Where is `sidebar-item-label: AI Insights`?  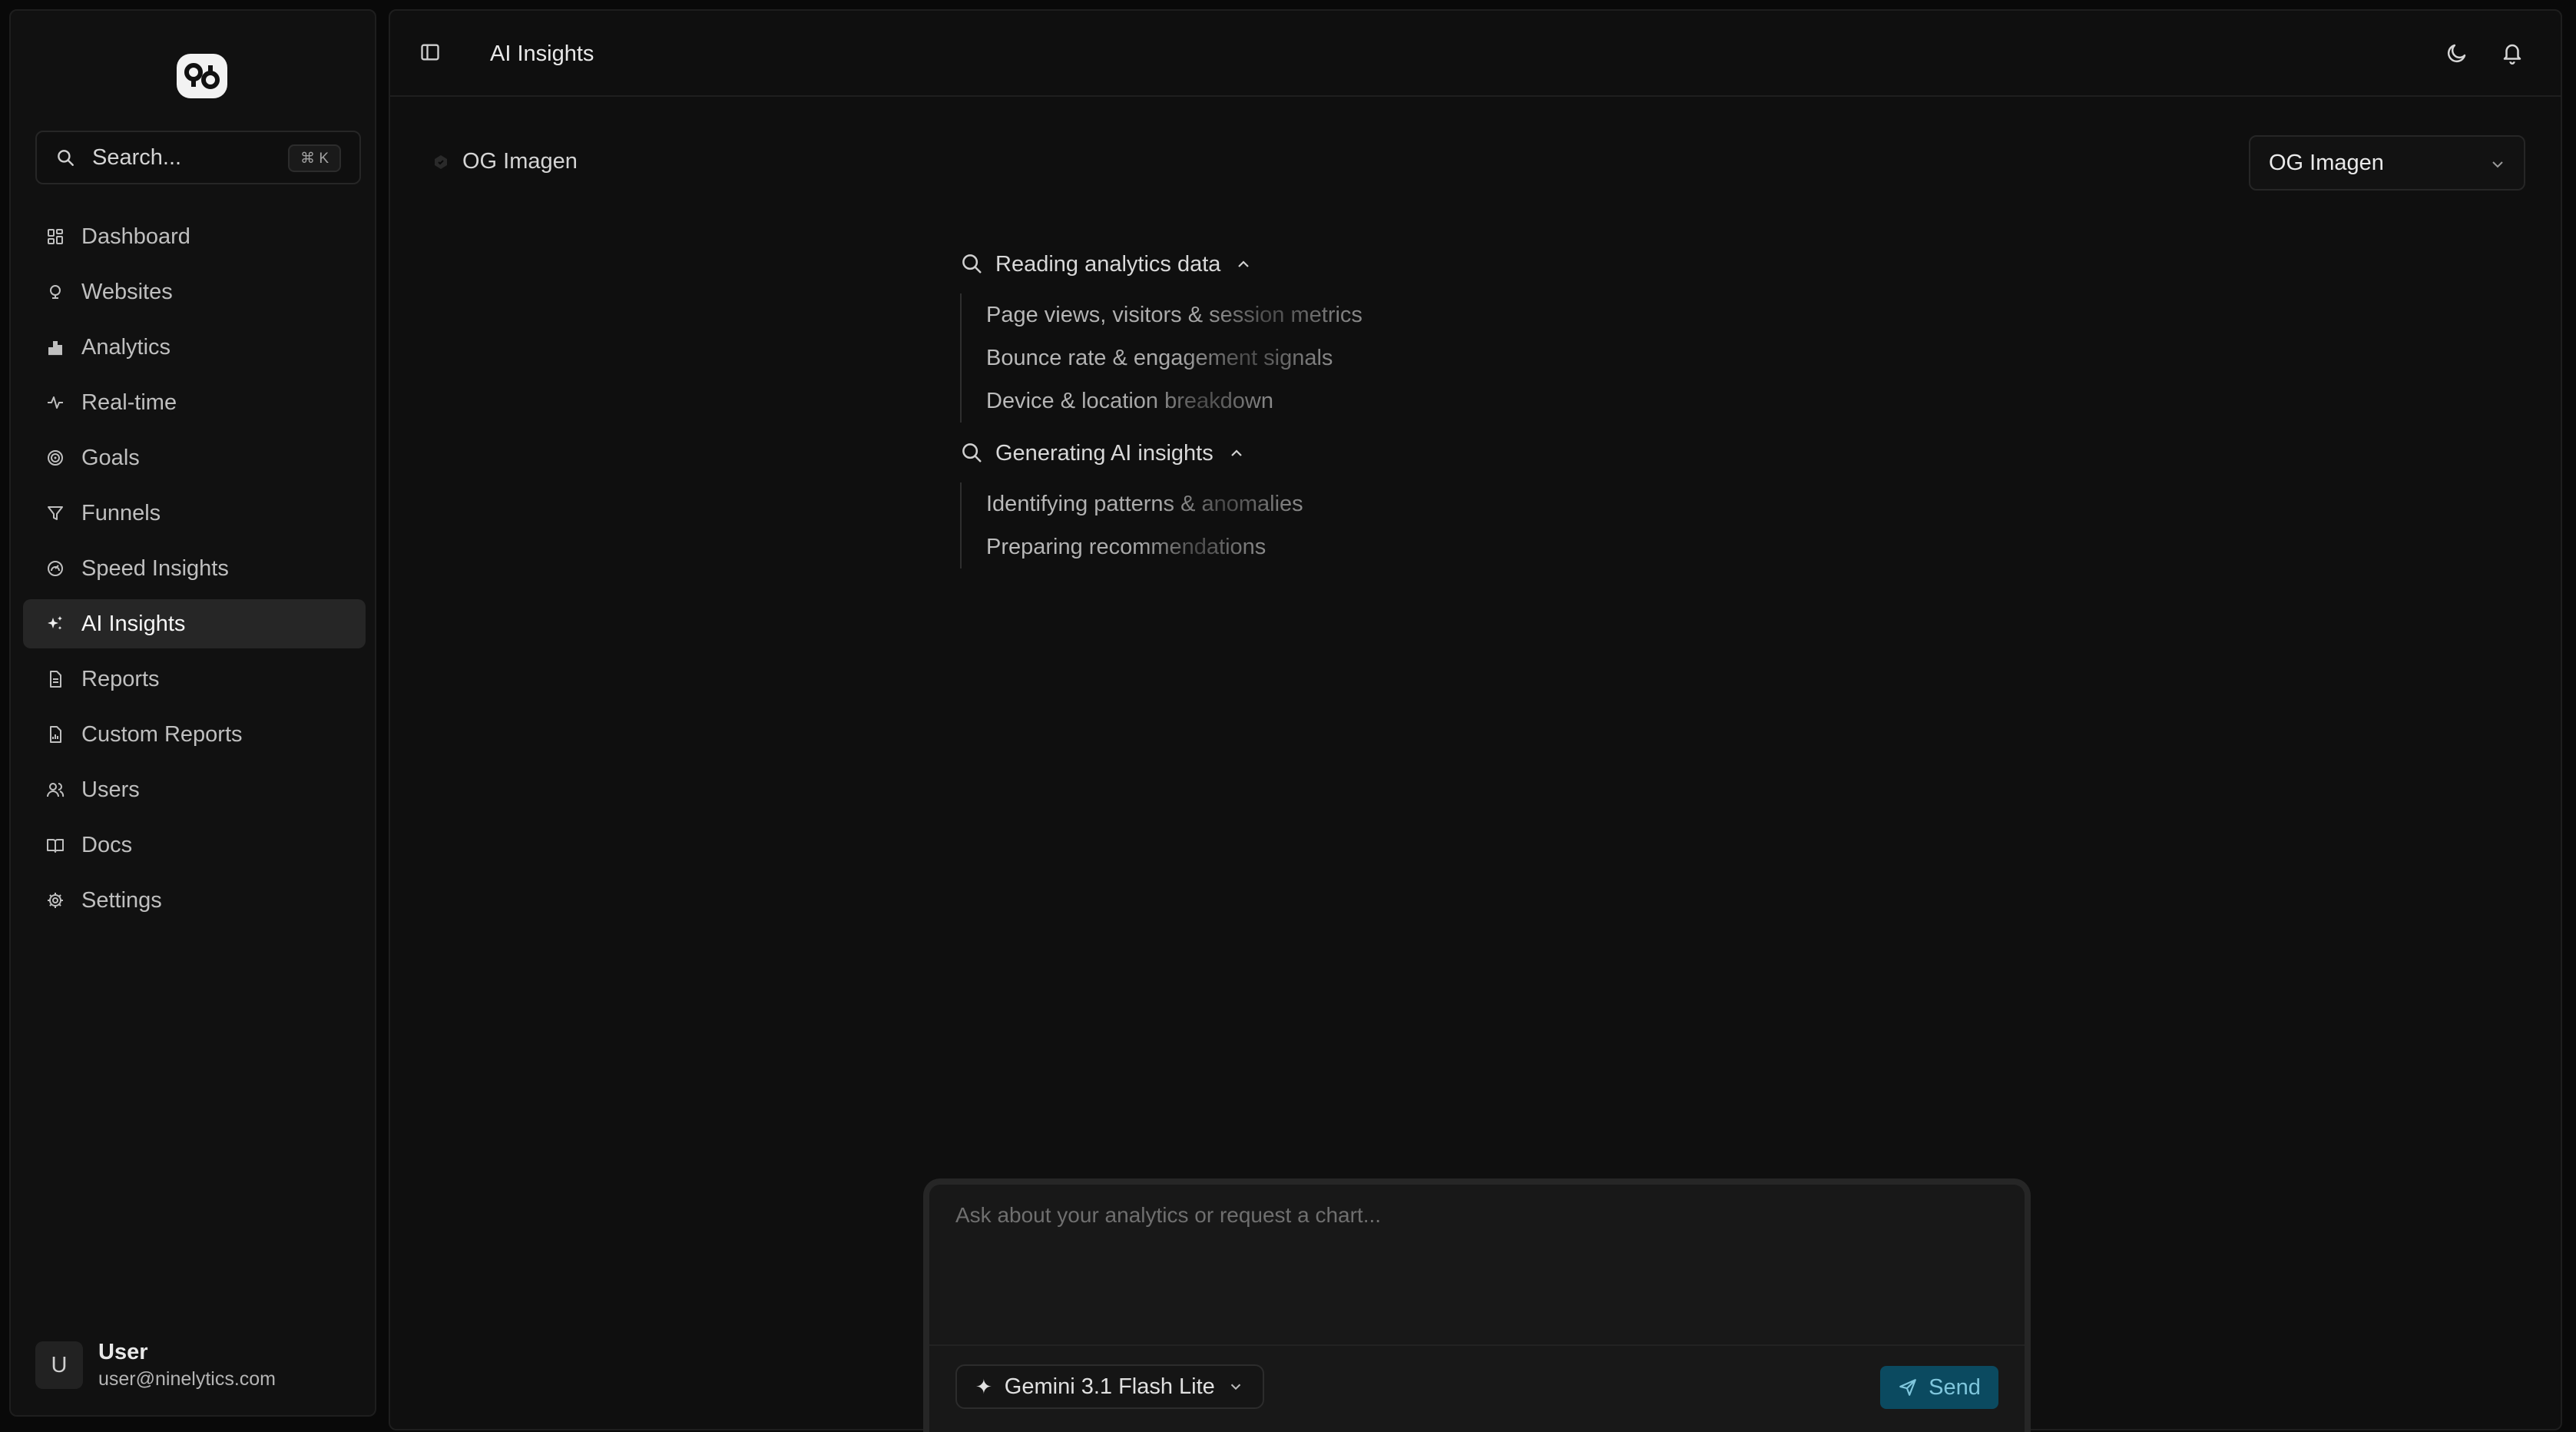
sidebar-item-label: AI Insights is located at coordinates (133, 623).